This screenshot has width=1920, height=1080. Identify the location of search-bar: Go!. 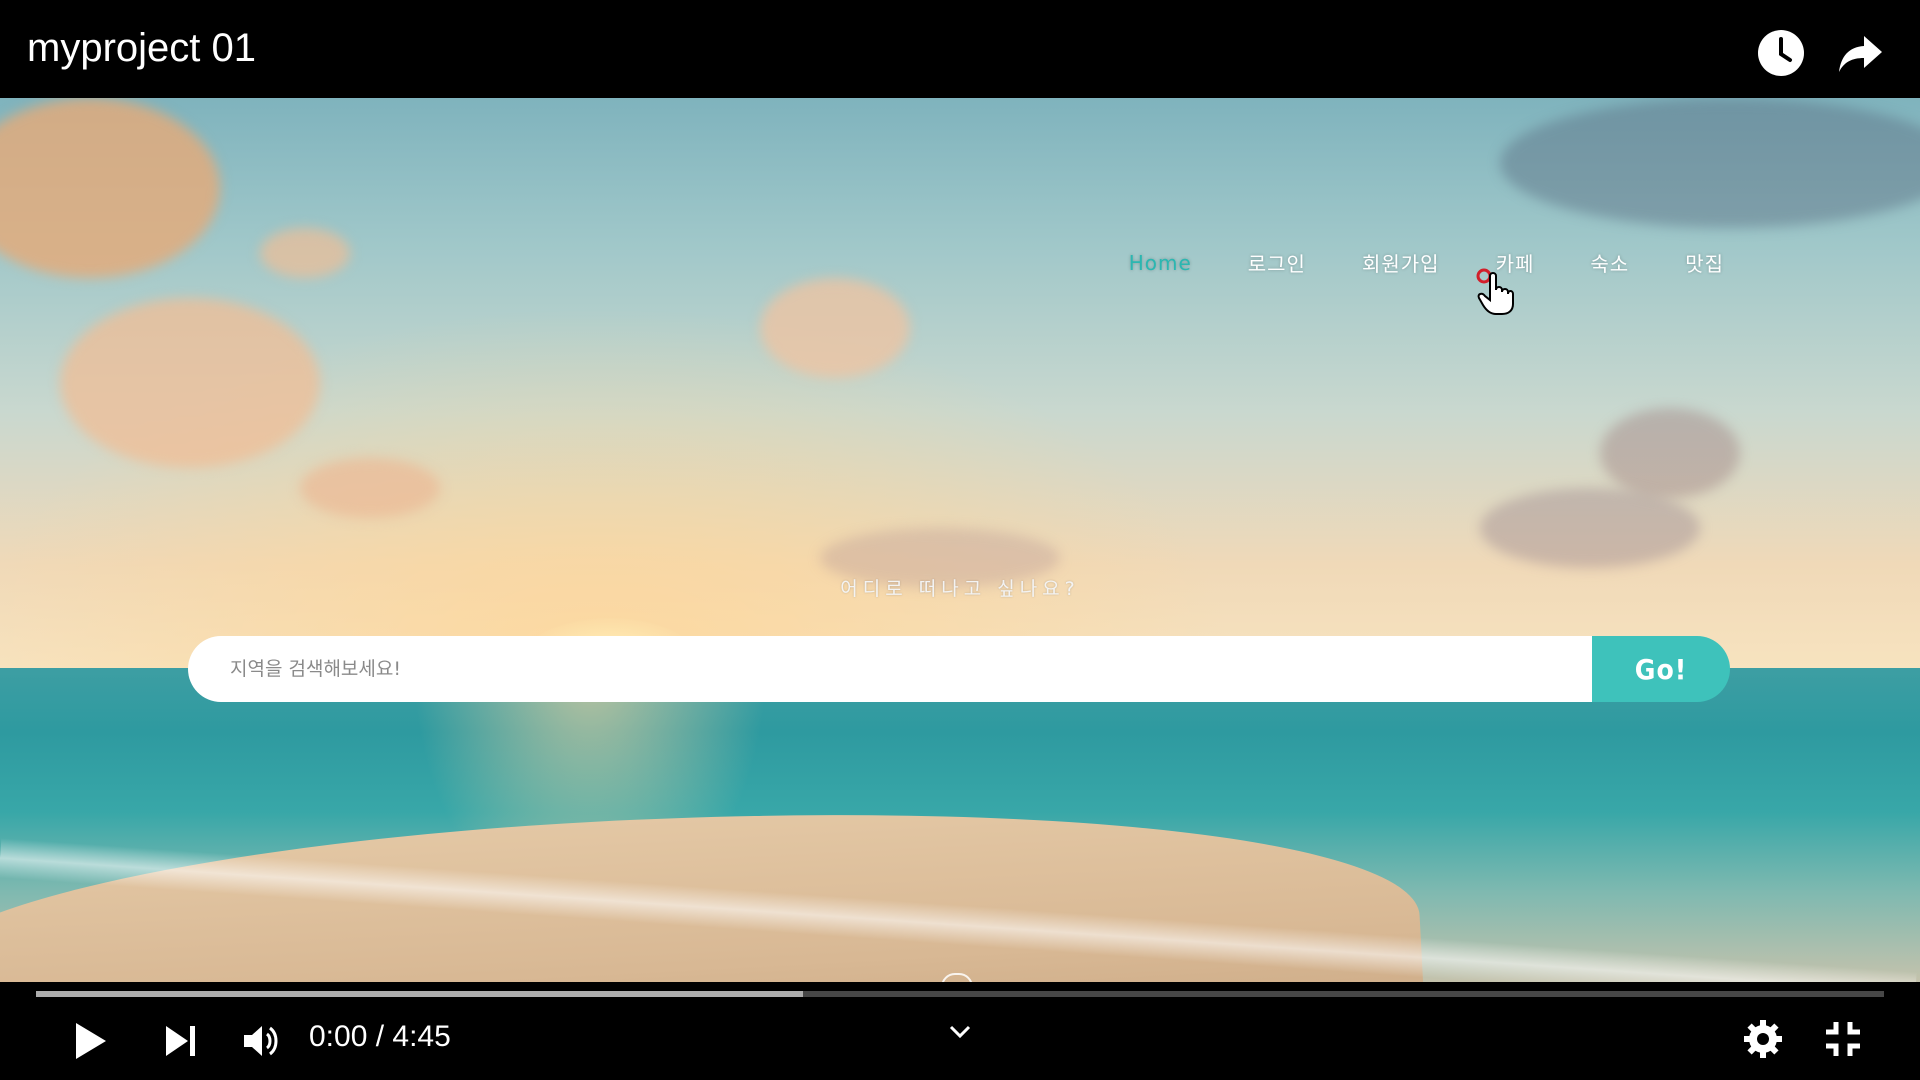
(959, 669).